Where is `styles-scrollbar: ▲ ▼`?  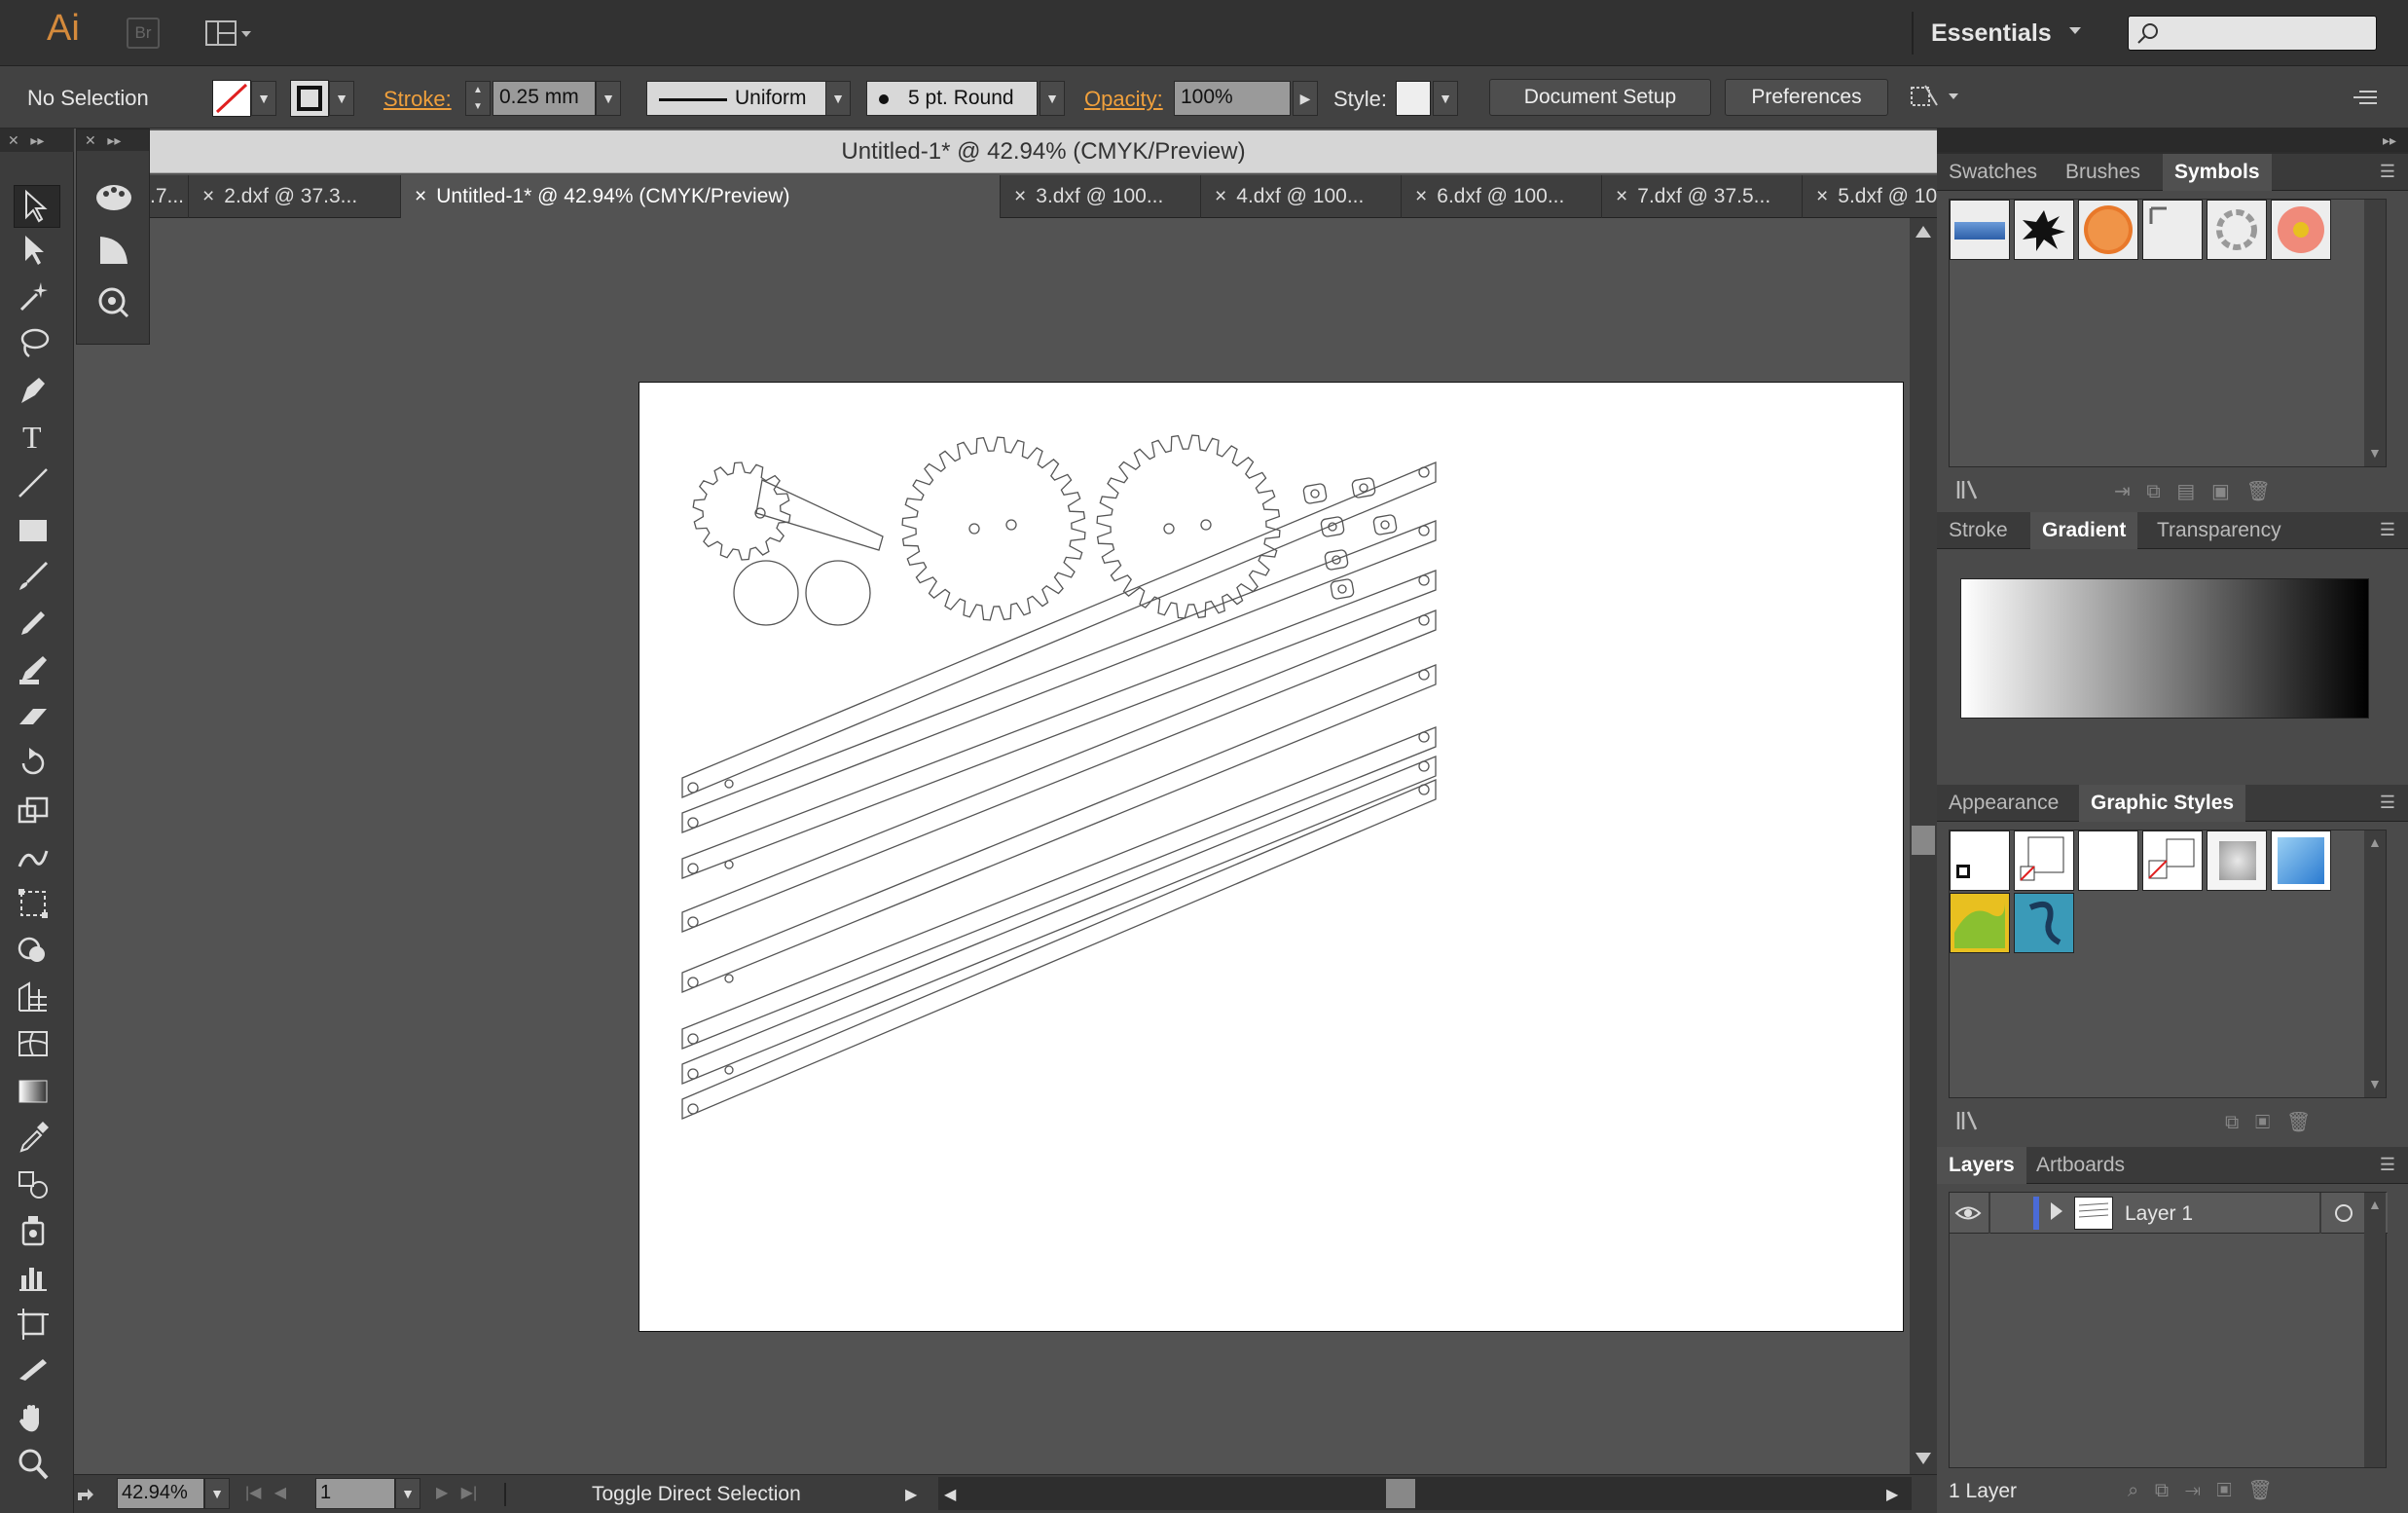 styles-scrollbar: ▲ ▼ is located at coordinates (2375, 963).